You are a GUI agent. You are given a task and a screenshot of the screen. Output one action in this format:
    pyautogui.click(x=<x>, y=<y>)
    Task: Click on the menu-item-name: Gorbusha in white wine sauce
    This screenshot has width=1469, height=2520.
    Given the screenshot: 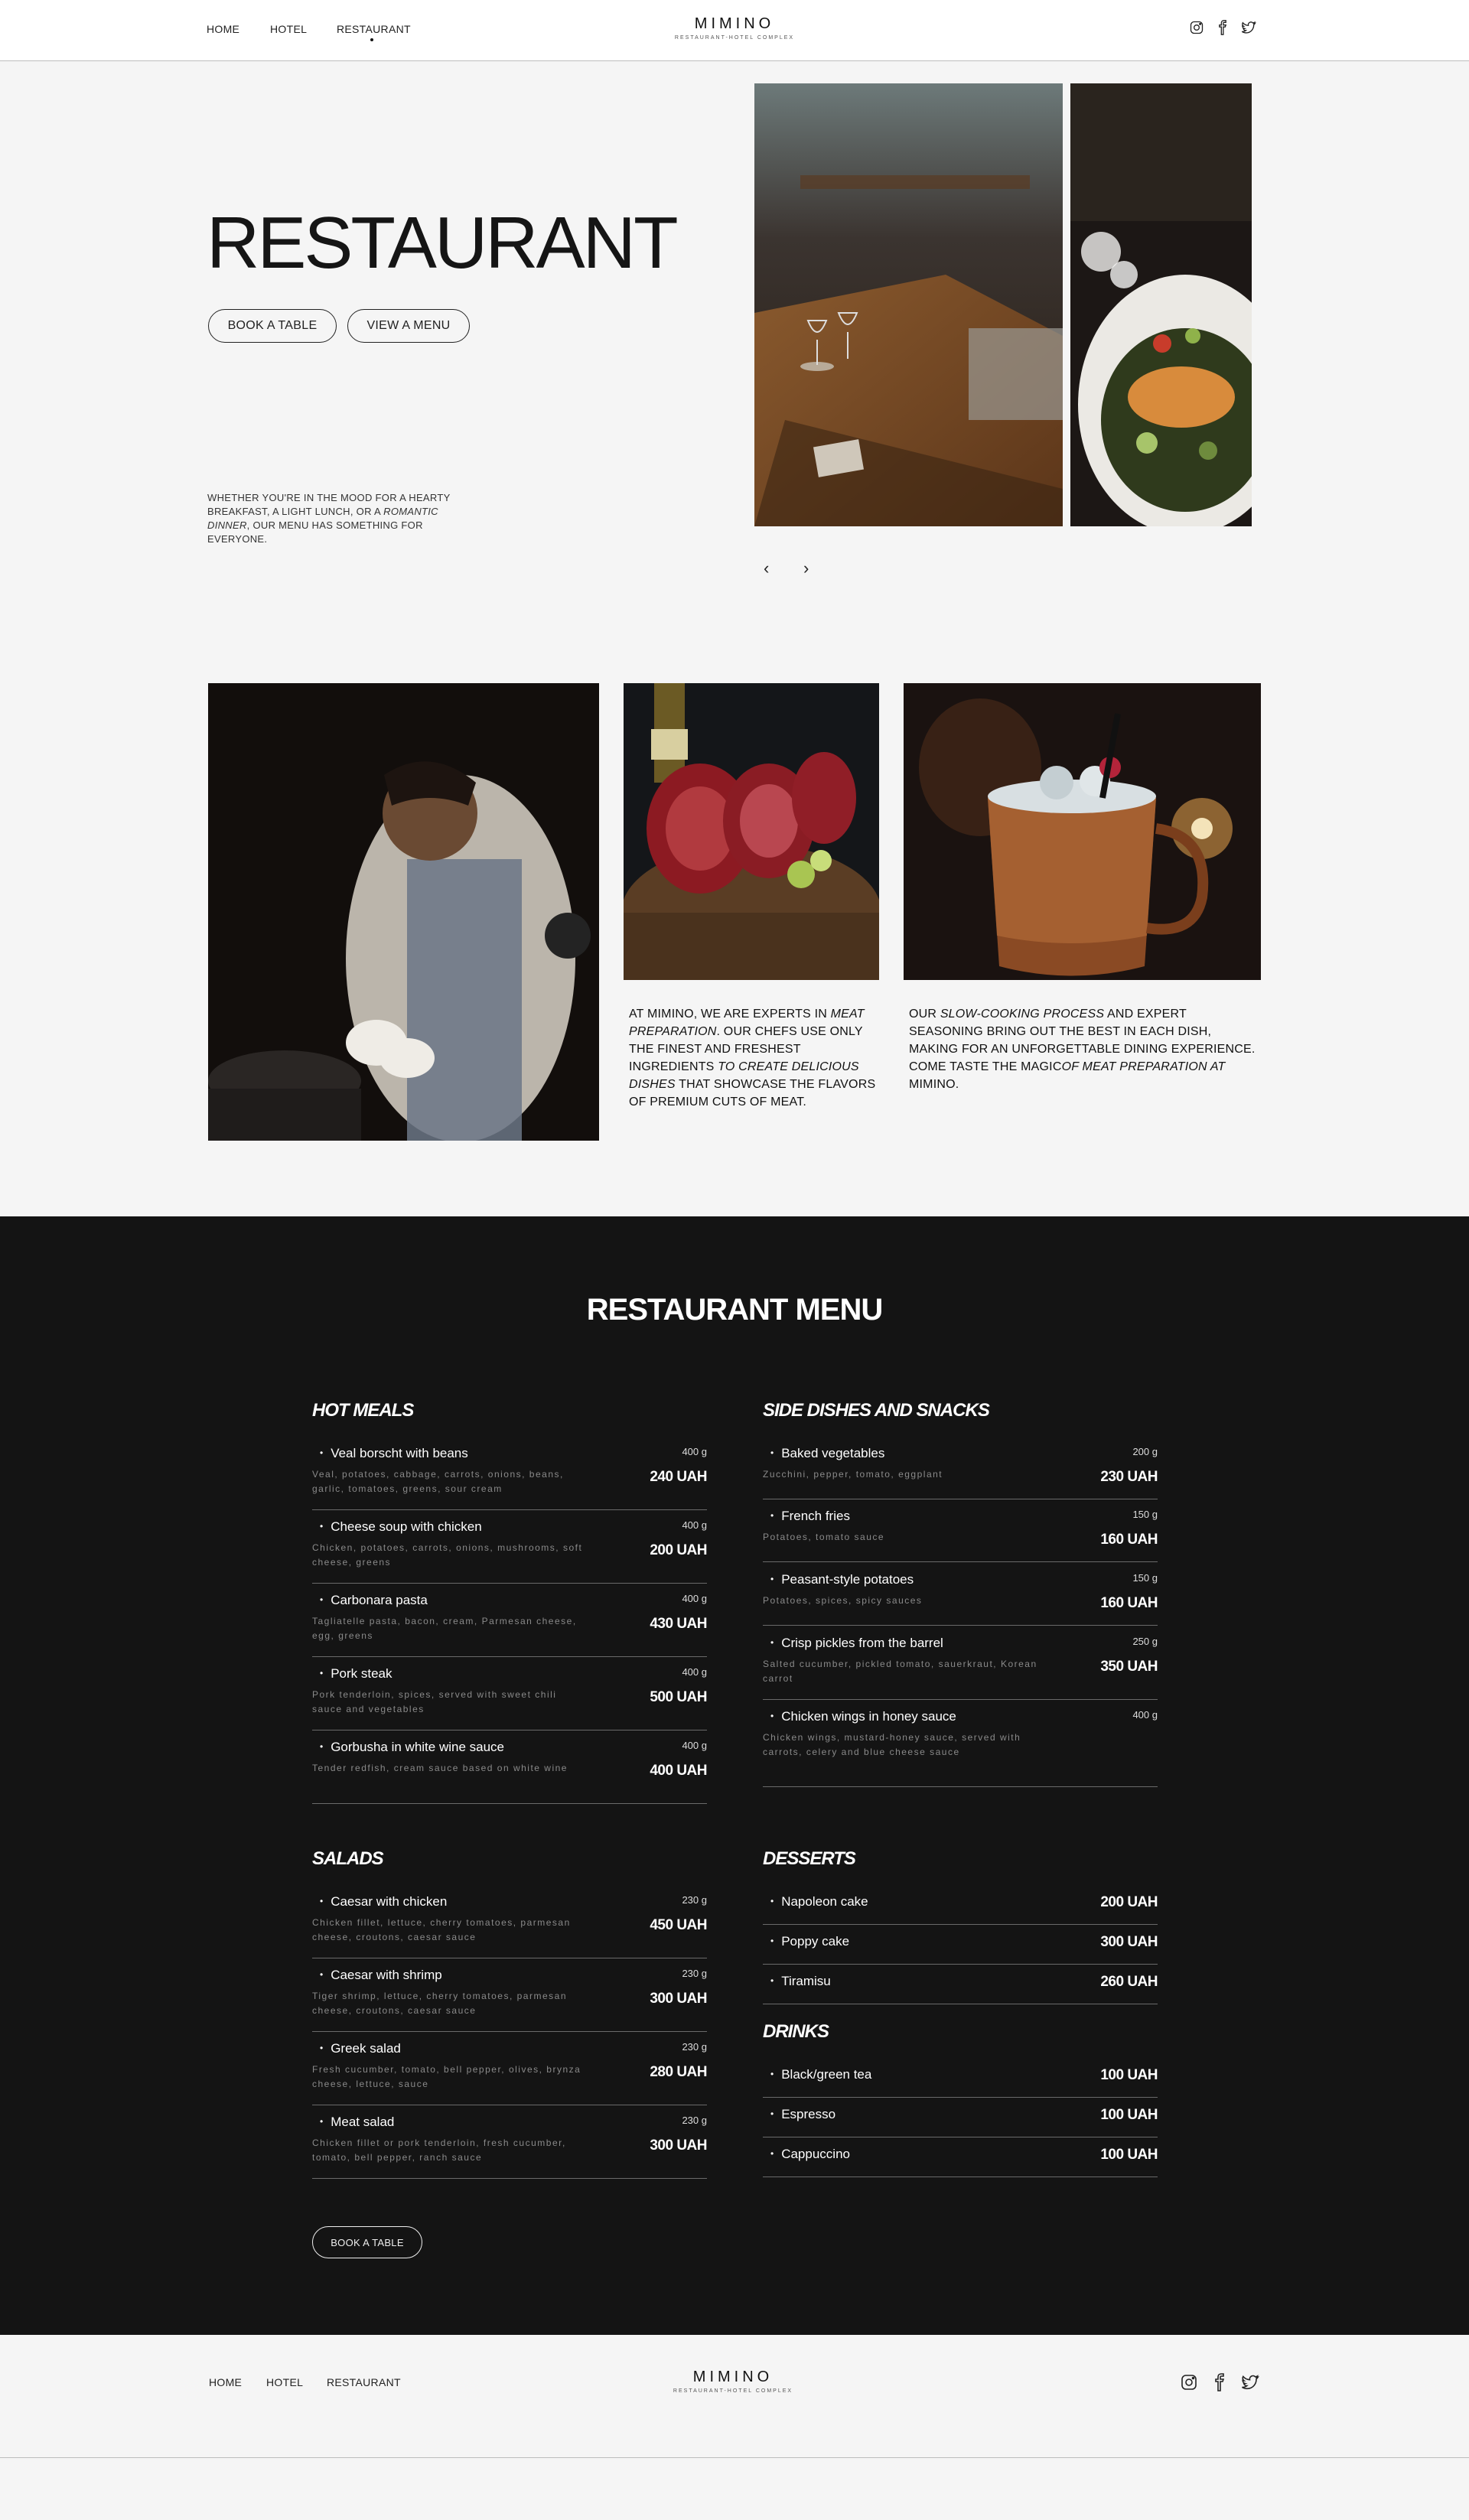 What is the action you would take?
    pyautogui.click(x=412, y=1747)
    